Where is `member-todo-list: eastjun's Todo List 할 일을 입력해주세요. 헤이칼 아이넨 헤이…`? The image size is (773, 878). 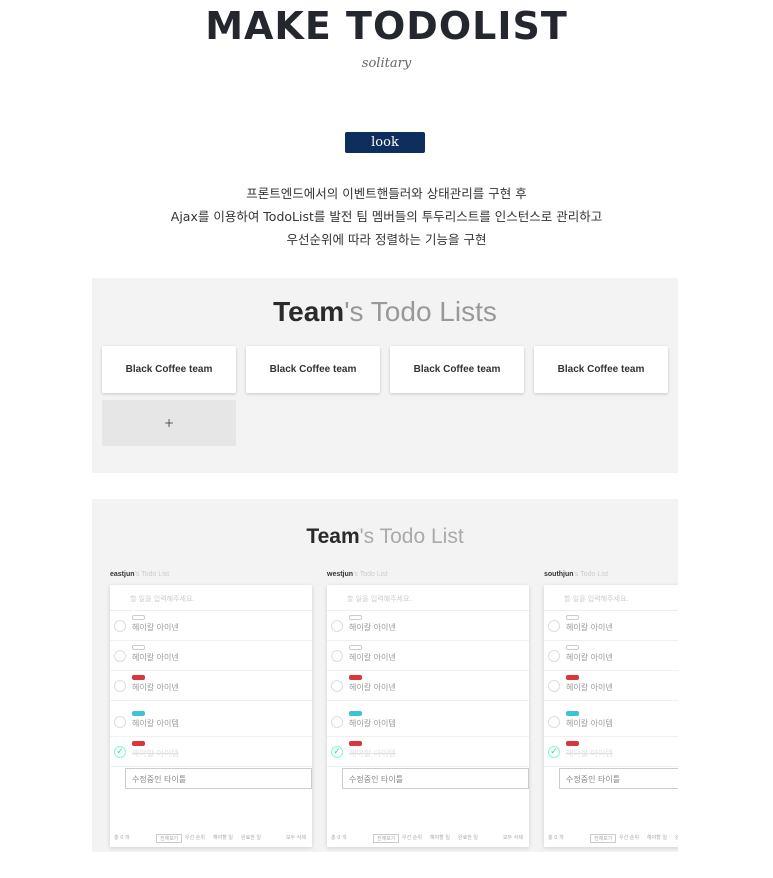 member-todo-list: eastjun's Todo List 할 일을 입력해주세요. 헤이칼 아이넨 헤이… is located at coordinates (211, 709).